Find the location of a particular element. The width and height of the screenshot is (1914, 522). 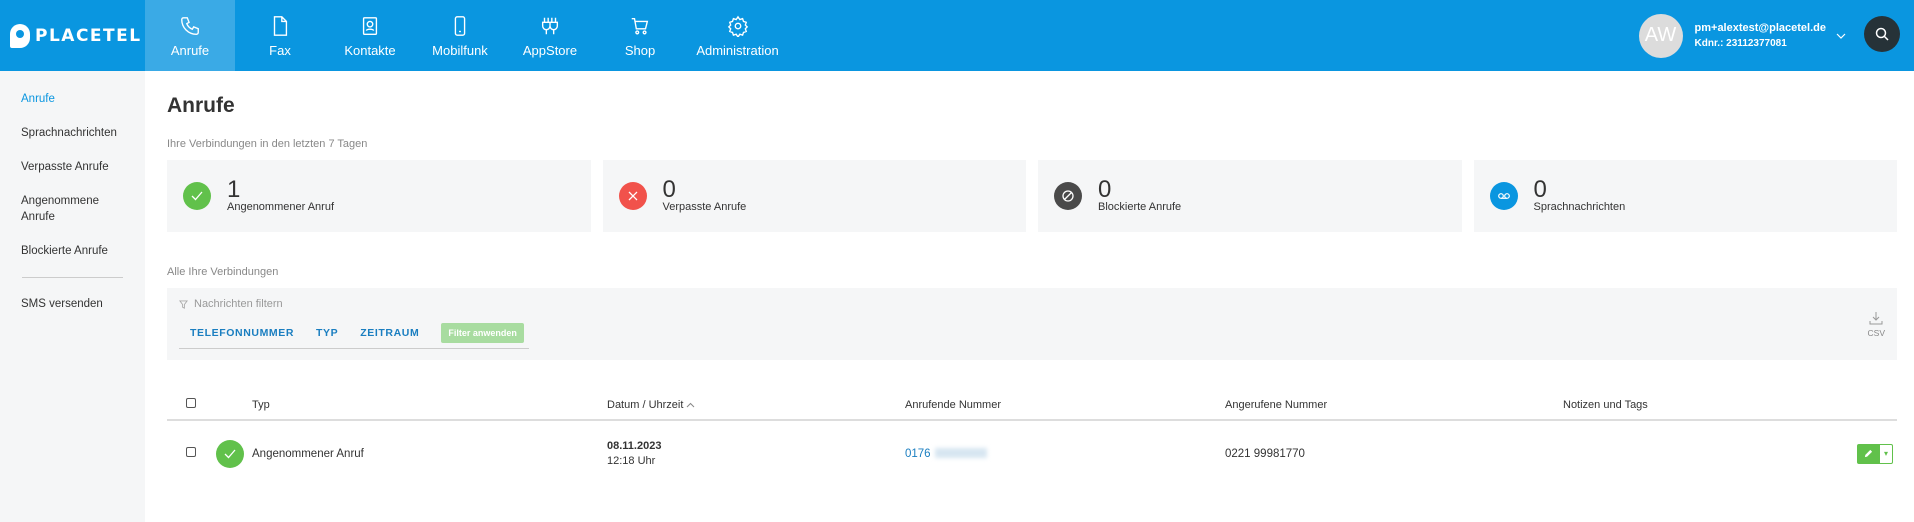

column-header-type: Typ is located at coordinates (429, 405).